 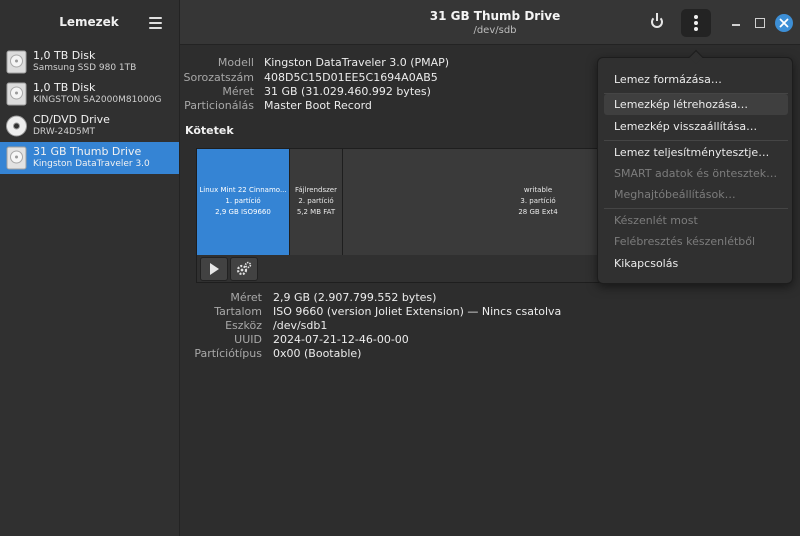 I want to click on disk-model: KINGSTON SA2000M81000G, so click(x=97, y=100).